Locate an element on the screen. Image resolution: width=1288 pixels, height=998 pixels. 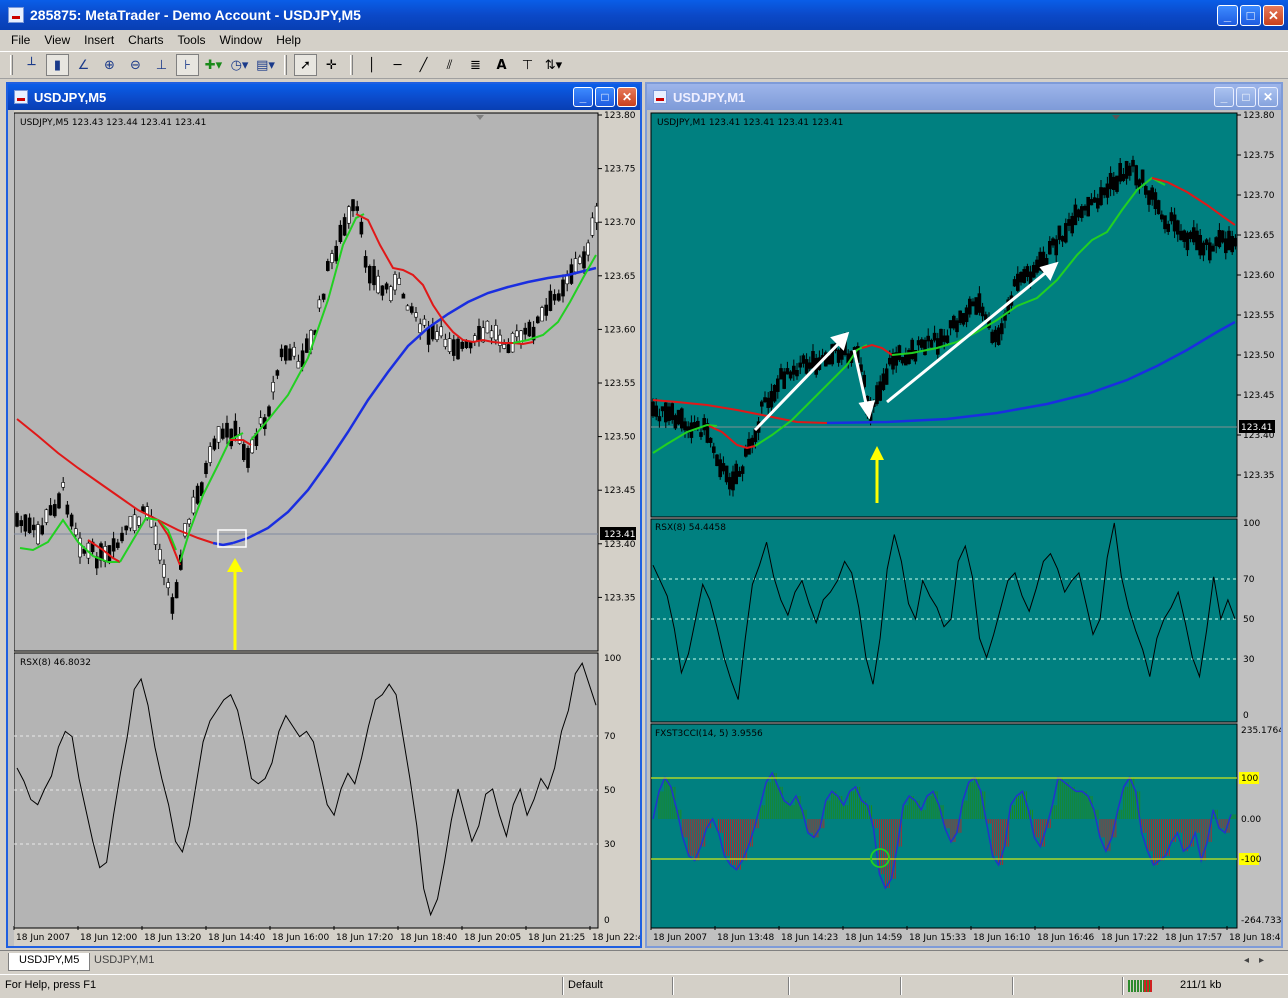
bar-chart-icon: ┴ is located at coordinates (31, 65).